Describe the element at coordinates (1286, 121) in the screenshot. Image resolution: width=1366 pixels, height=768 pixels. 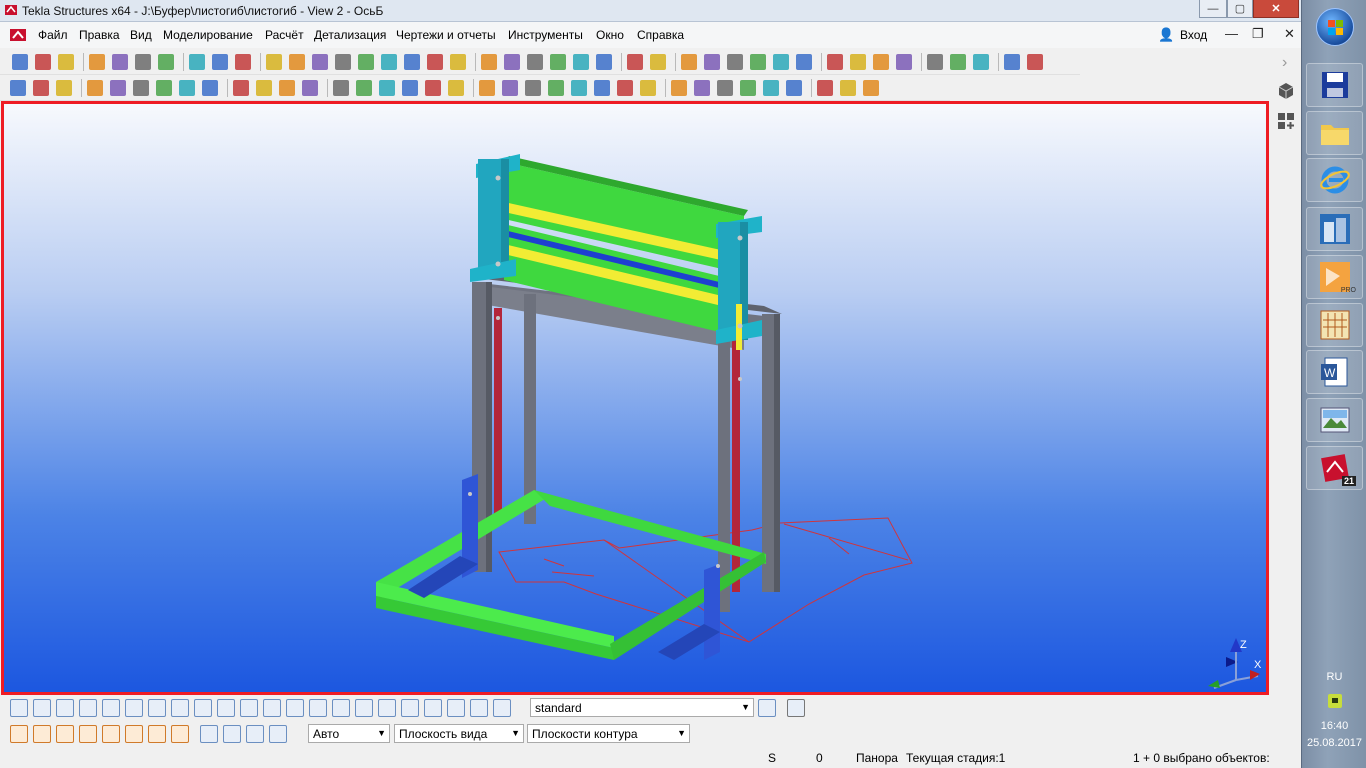
I see `applications-icon` at that location.